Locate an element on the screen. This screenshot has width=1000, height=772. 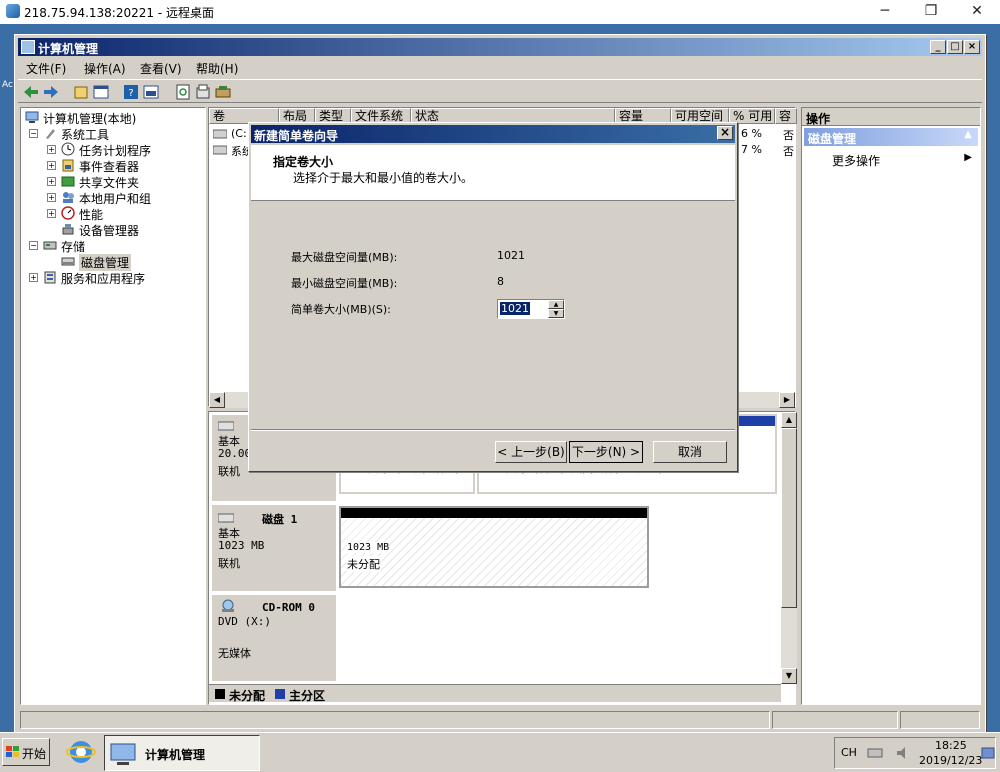
actions-section-label: 磁盘管理 is located at coordinates (832, 139).